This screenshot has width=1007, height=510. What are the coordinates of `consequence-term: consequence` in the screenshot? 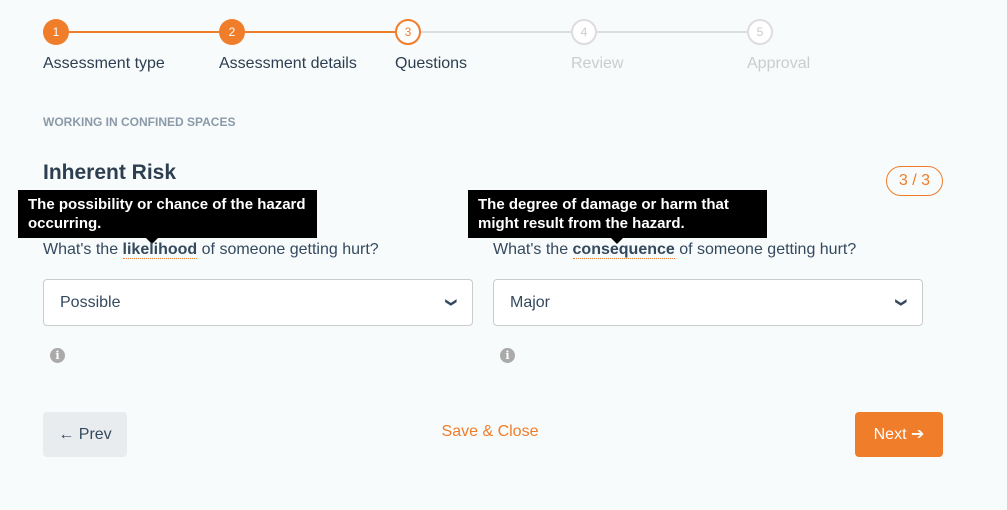 It's located at (623, 250).